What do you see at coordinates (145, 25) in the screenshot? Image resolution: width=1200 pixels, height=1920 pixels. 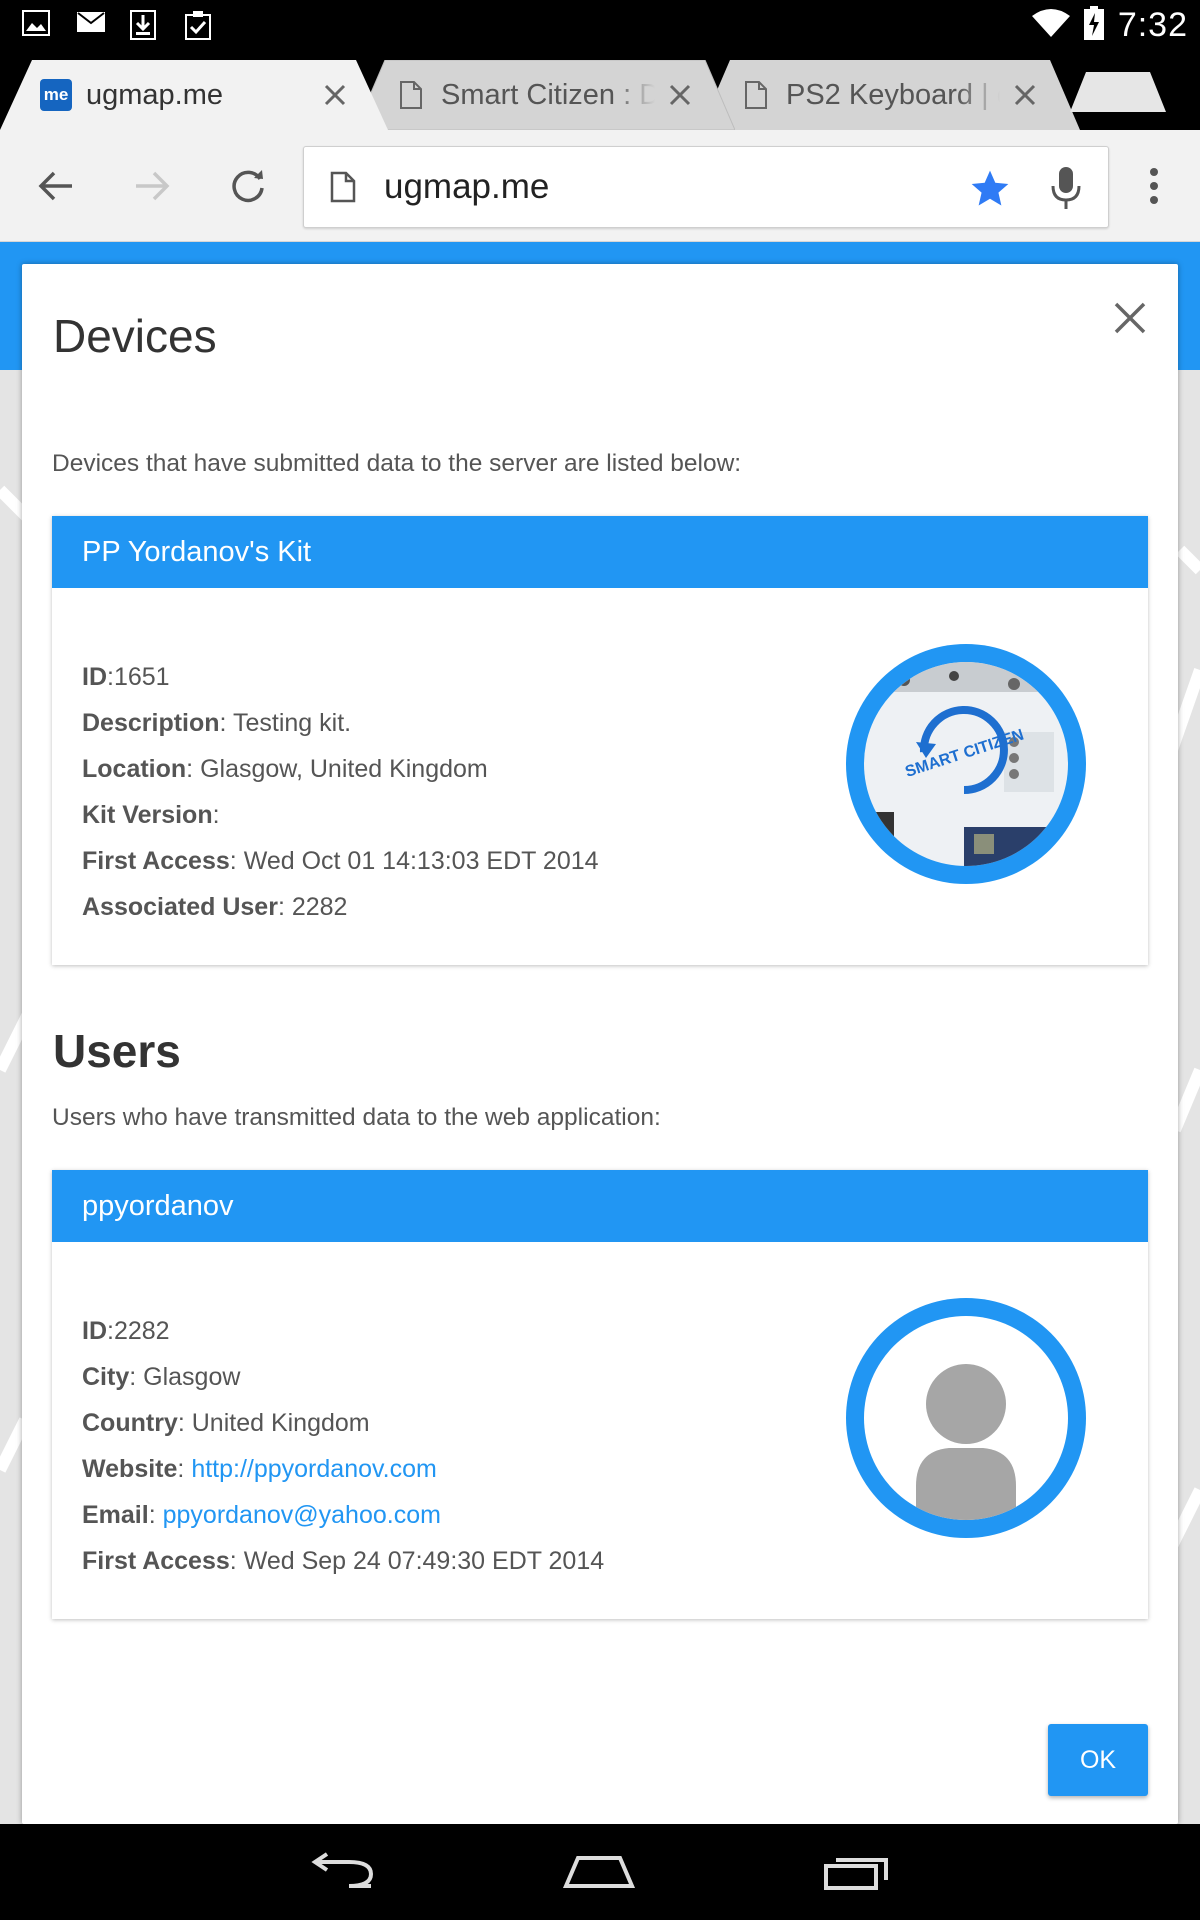 I see `download-icon` at bounding box center [145, 25].